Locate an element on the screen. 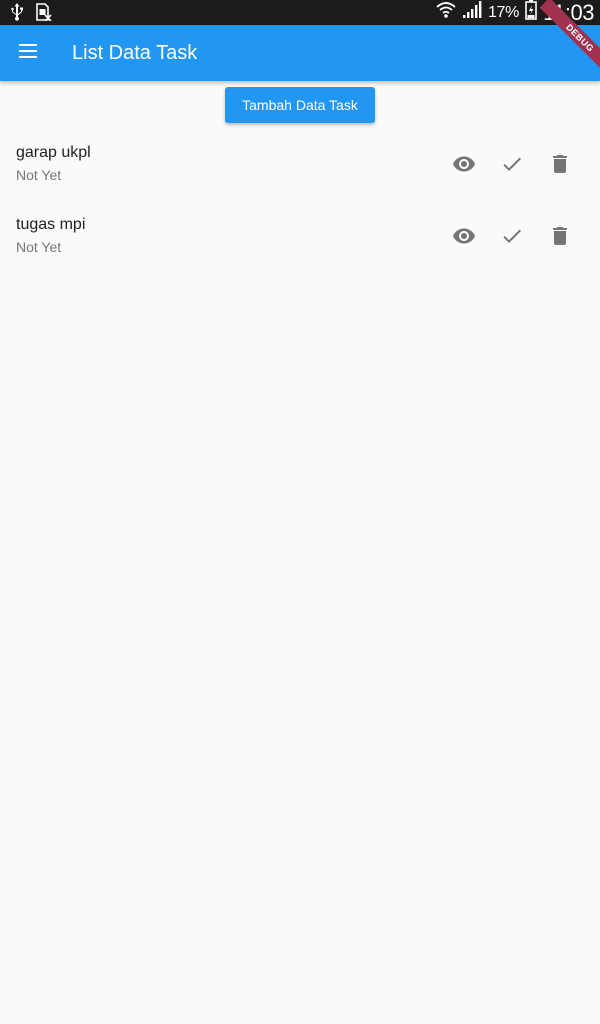 Image resolution: width=600 pixels, height=1024 pixels. app-bar: List Data Task DEBUG is located at coordinates (300, 40).